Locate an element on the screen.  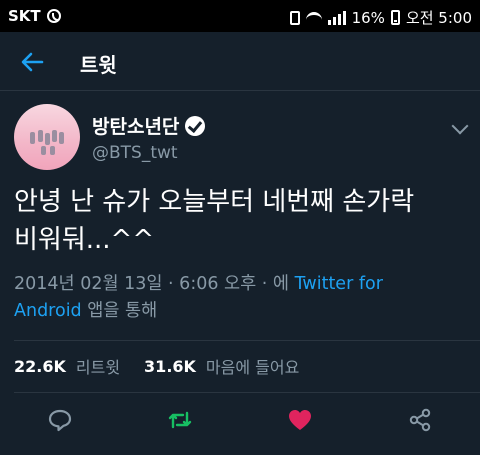
back-button is located at coordinates (32, 62).